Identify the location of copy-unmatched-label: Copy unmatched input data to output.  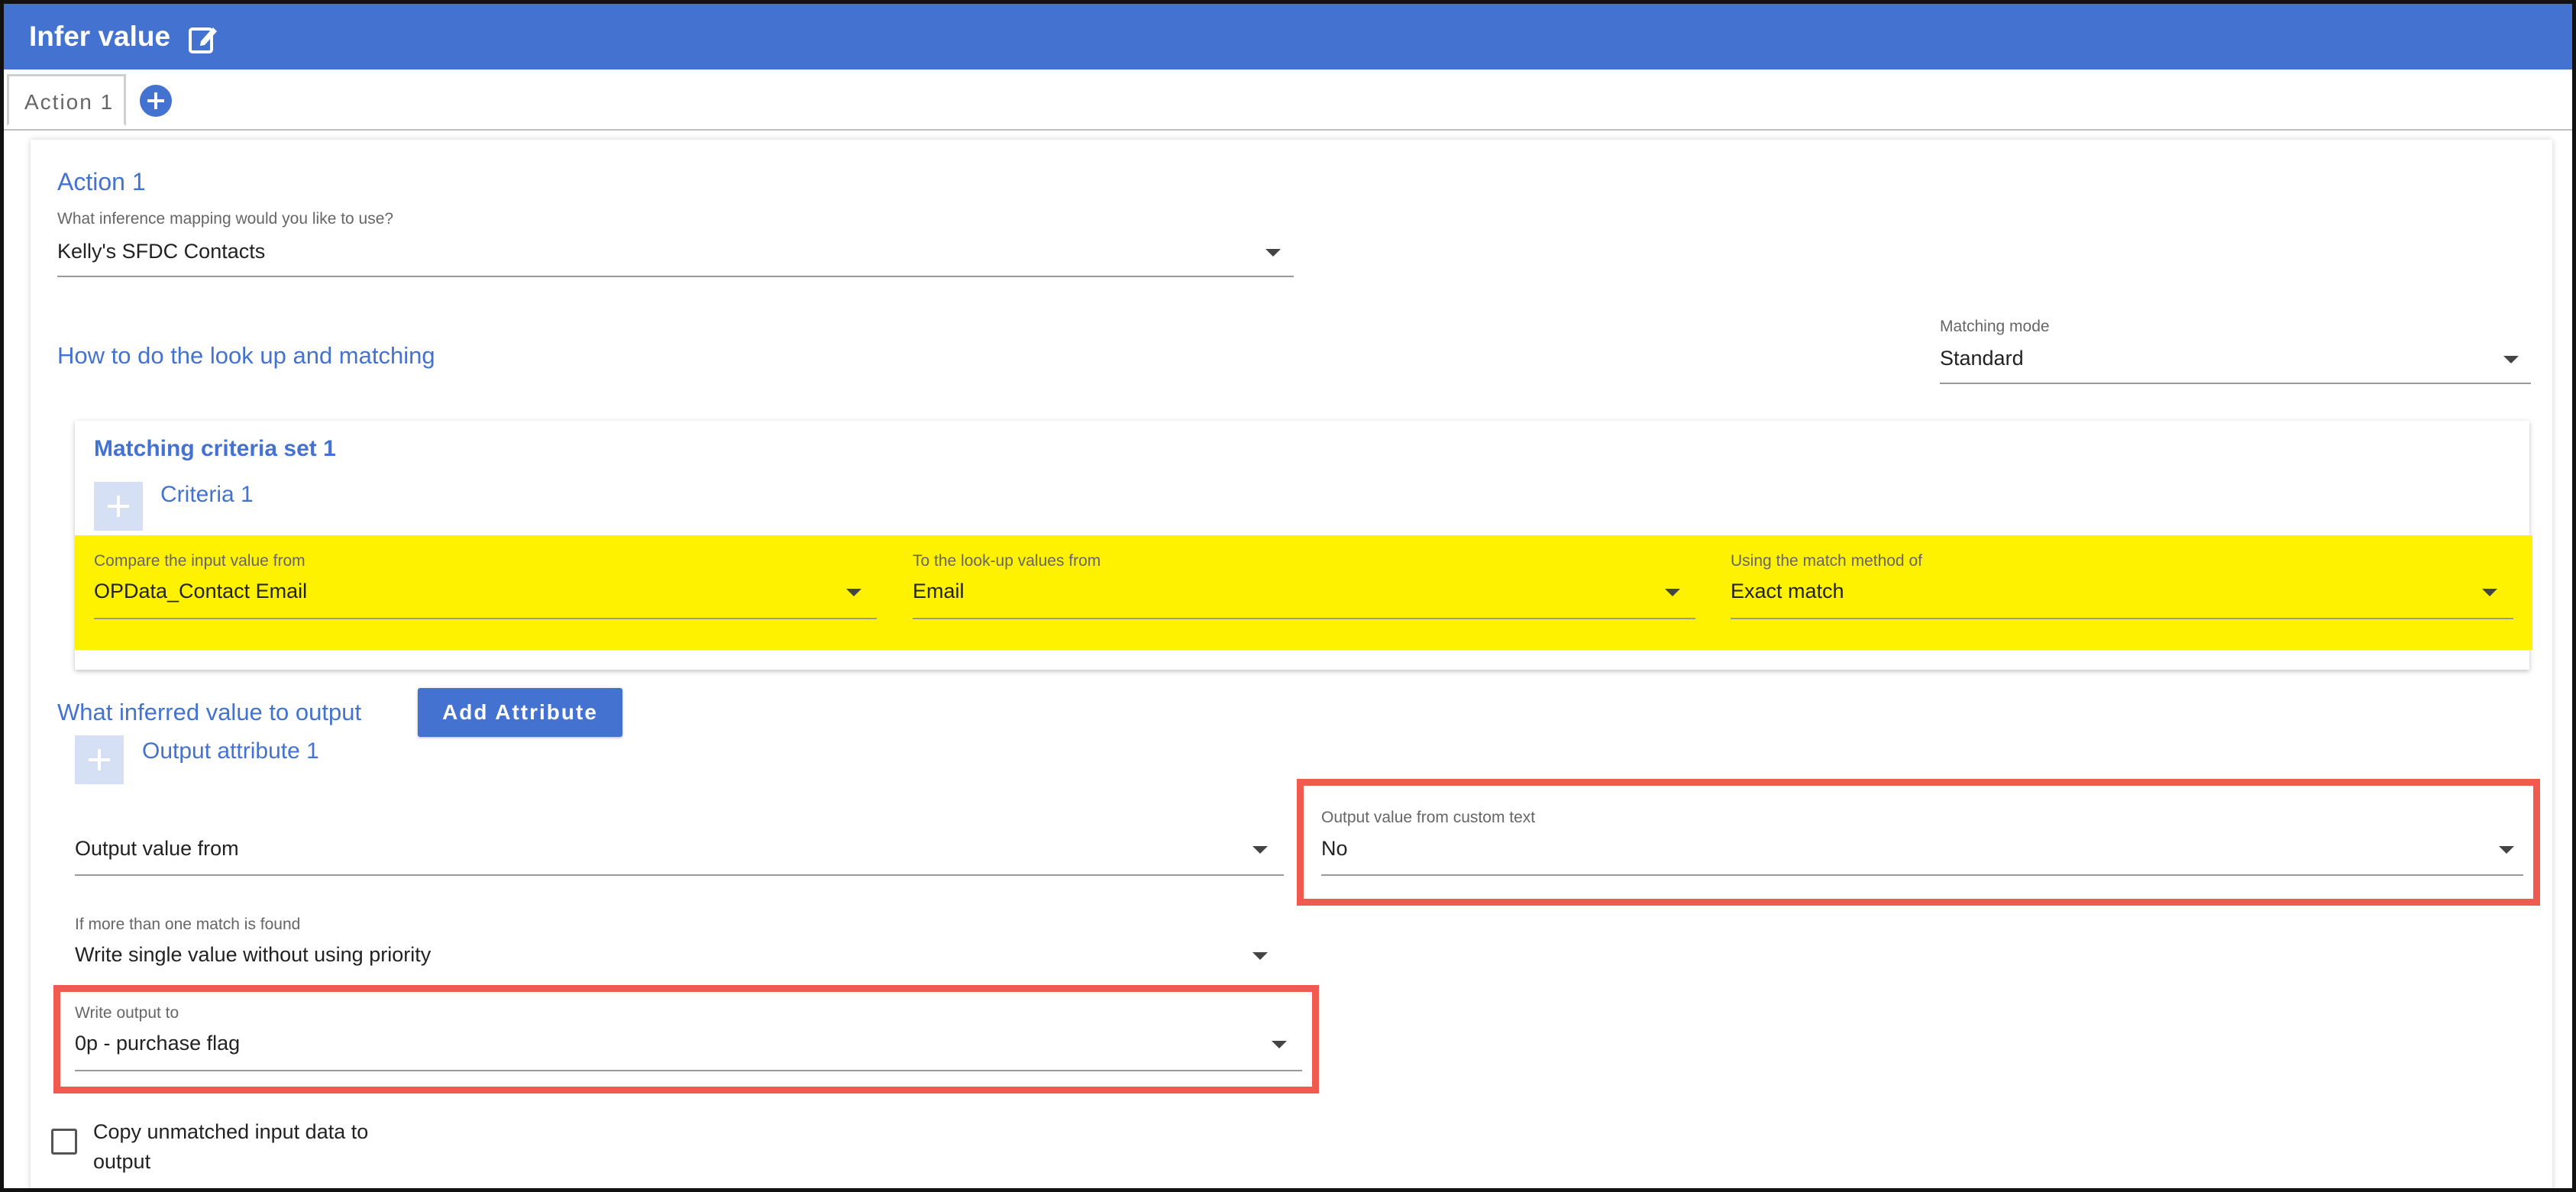
(231, 1146).